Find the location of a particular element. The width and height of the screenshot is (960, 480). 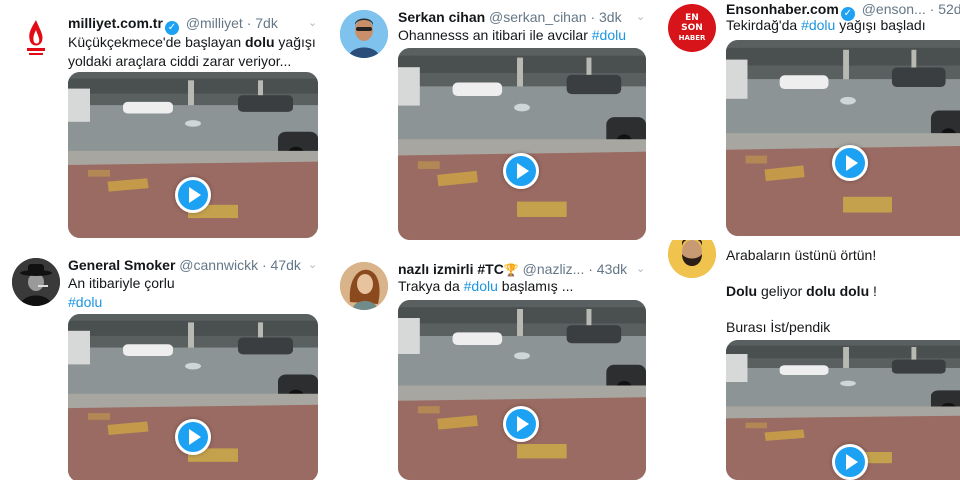

logo-line-son: SON is located at coordinates (692, 28).